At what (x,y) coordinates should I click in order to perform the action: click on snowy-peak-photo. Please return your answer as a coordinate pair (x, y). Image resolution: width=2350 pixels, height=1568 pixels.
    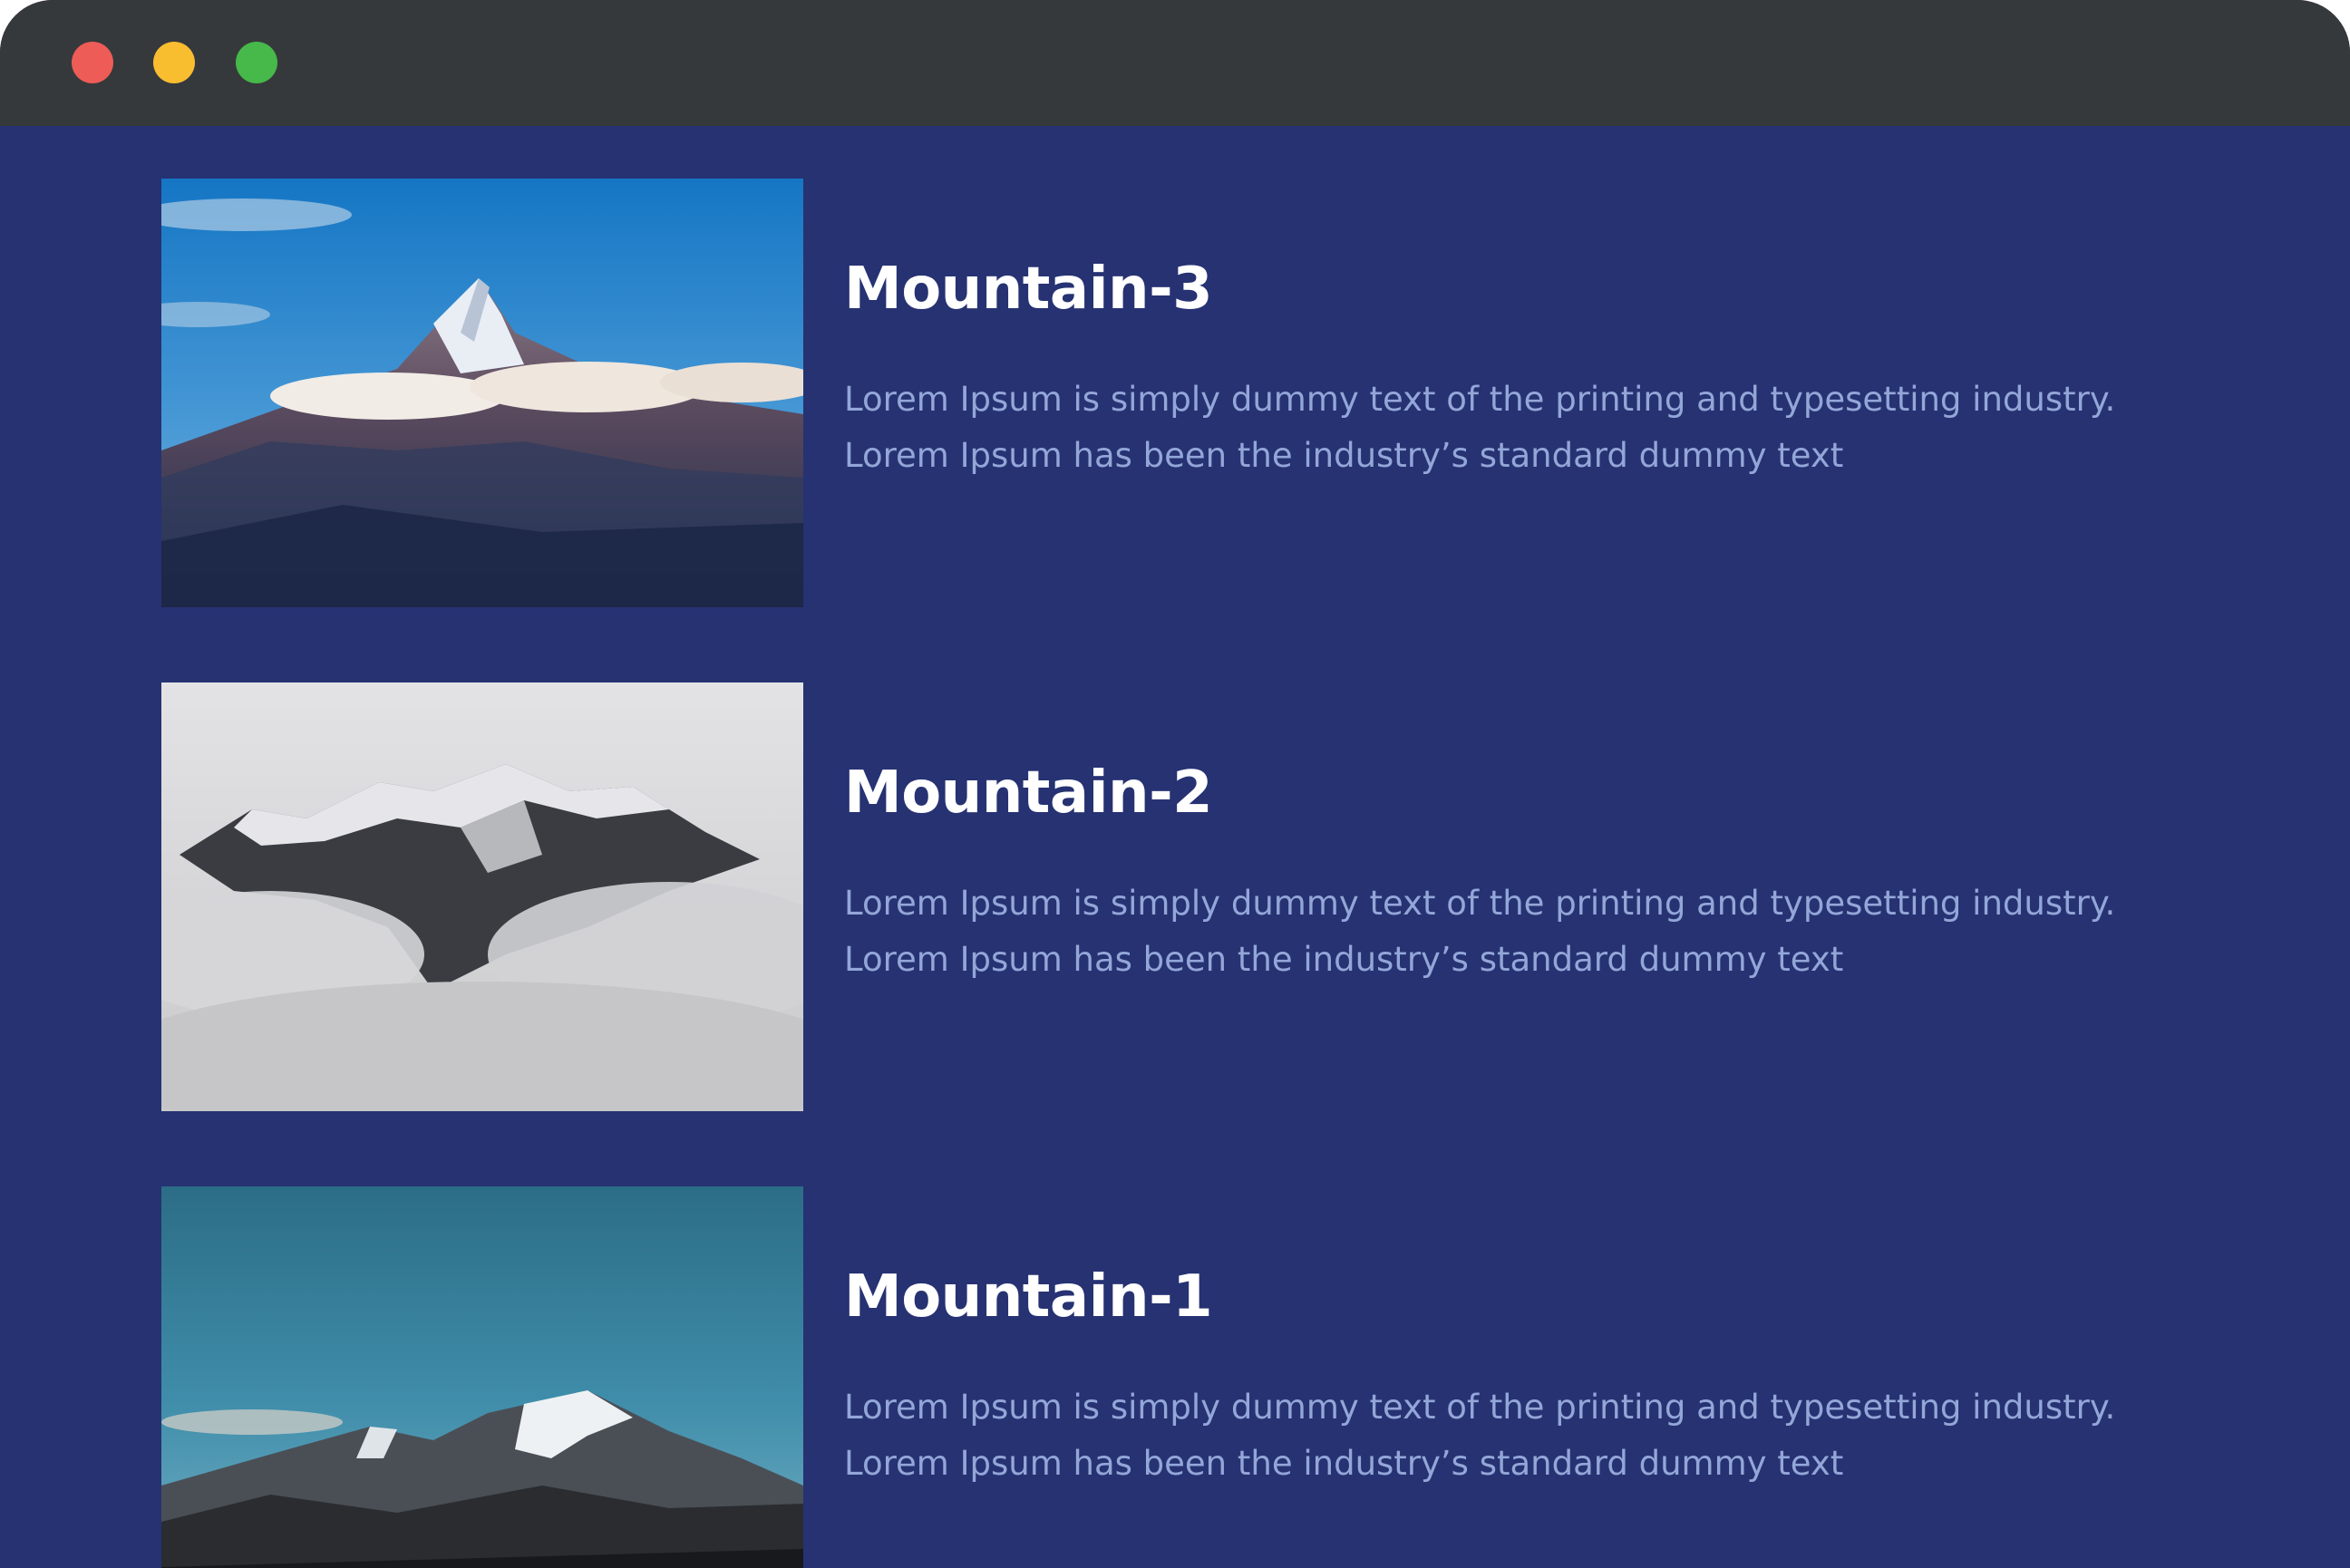
    Looking at the image, I should click on (482, 393).